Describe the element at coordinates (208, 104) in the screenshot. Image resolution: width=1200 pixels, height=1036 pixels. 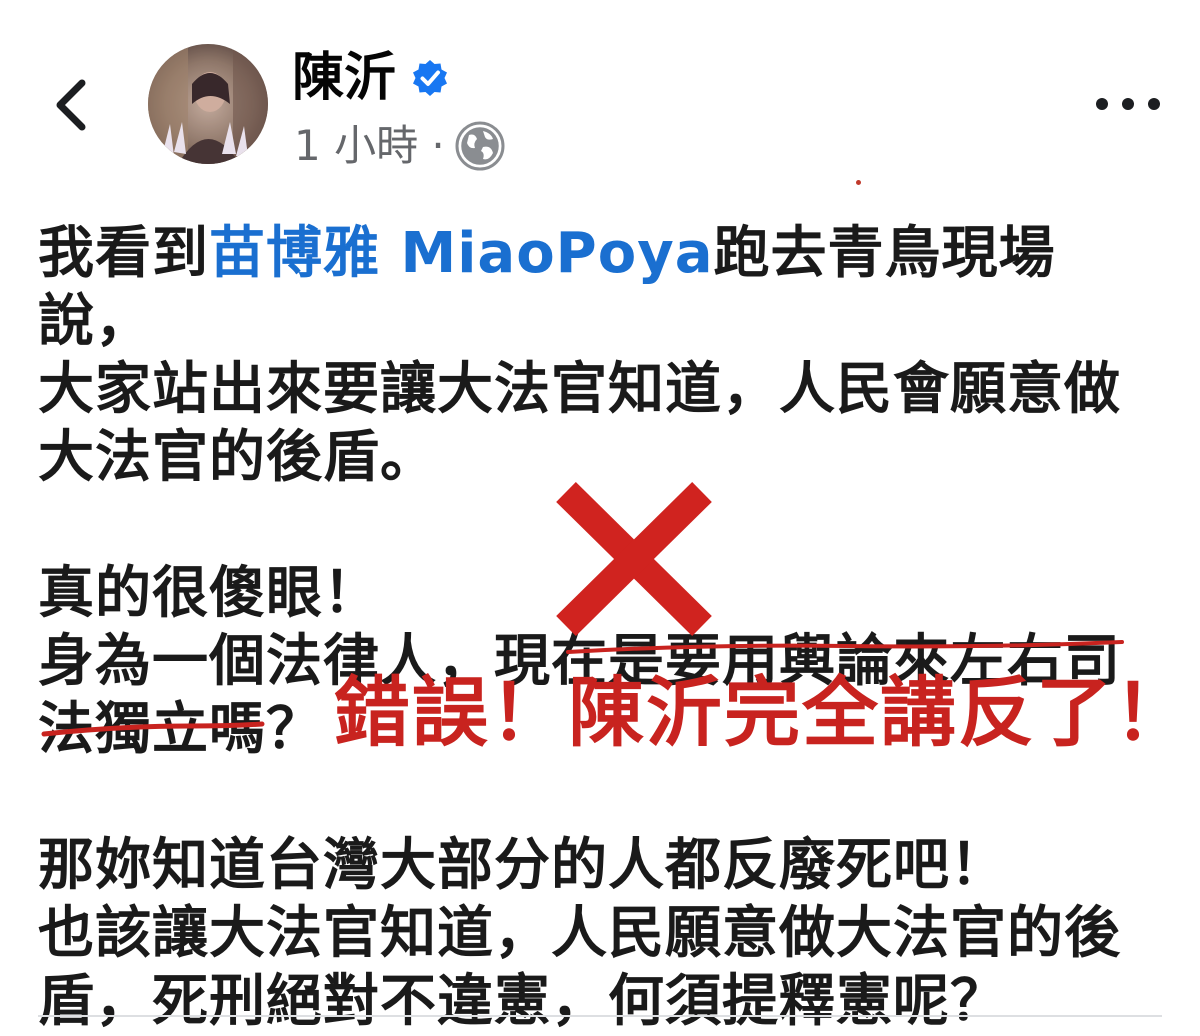
I see `avatar` at that location.